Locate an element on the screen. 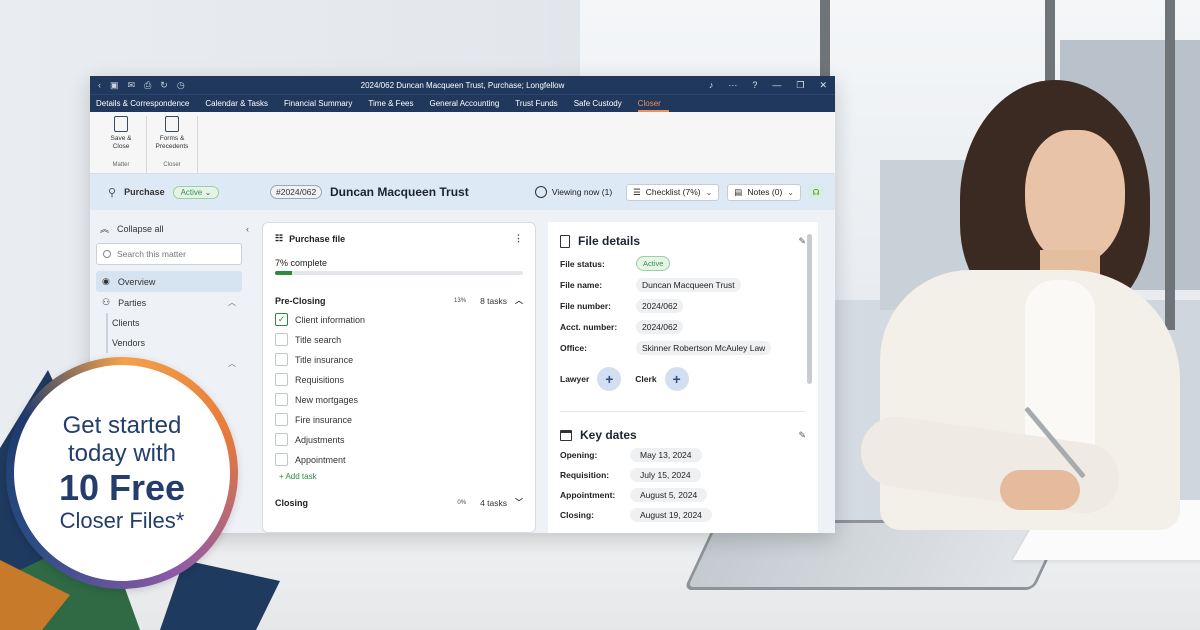  add-clerk-button: + is located at coordinates (676, 379).